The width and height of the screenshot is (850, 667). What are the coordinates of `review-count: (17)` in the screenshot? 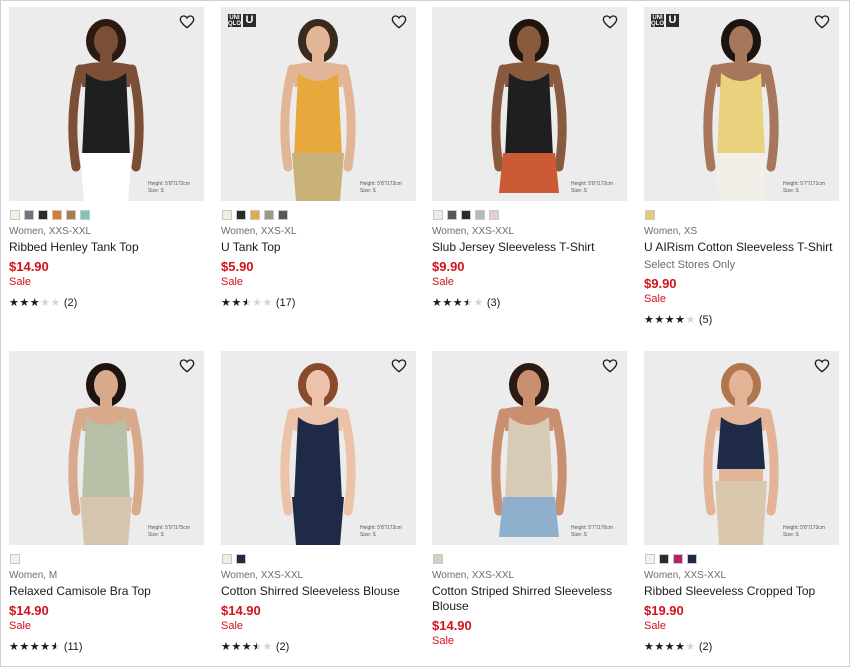 It's located at (285, 303).